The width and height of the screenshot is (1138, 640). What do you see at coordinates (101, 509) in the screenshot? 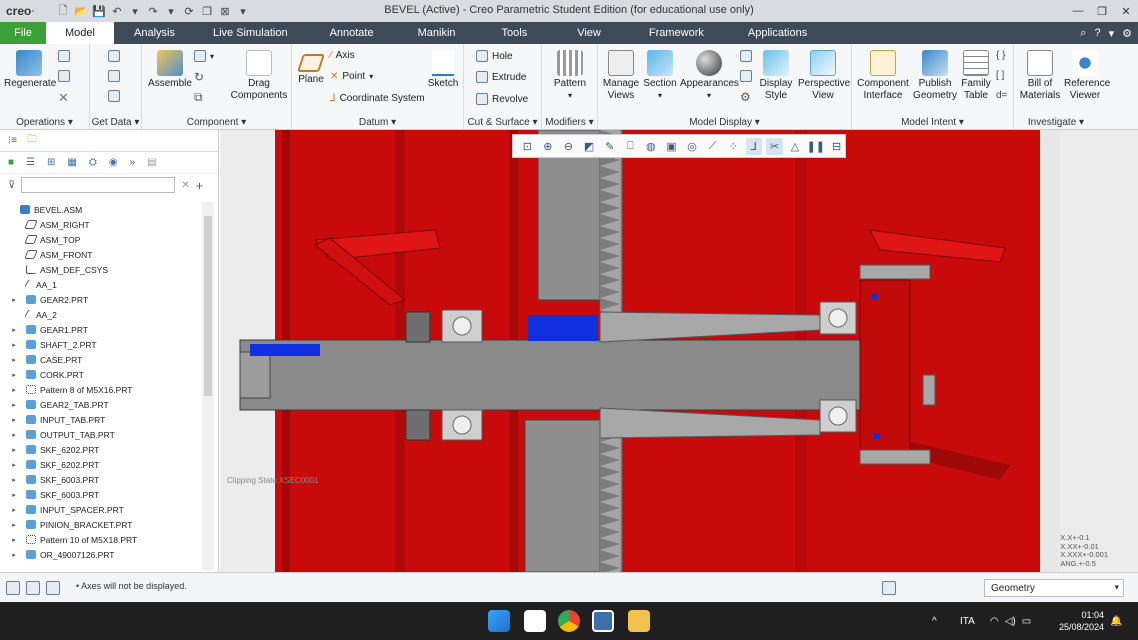
I see `tree-item: ▸ INPUT_SPACER.PRT` at bounding box center [101, 509].